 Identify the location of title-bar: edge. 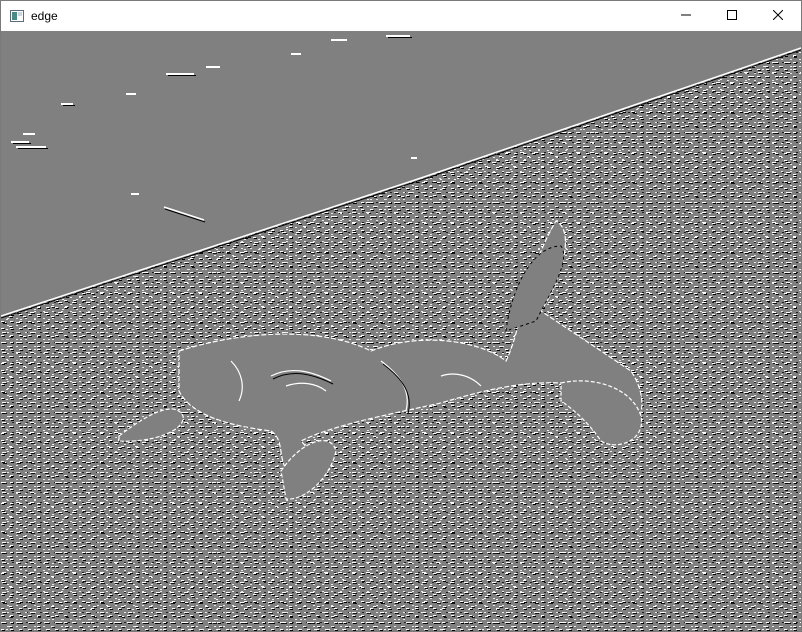
(401, 16).